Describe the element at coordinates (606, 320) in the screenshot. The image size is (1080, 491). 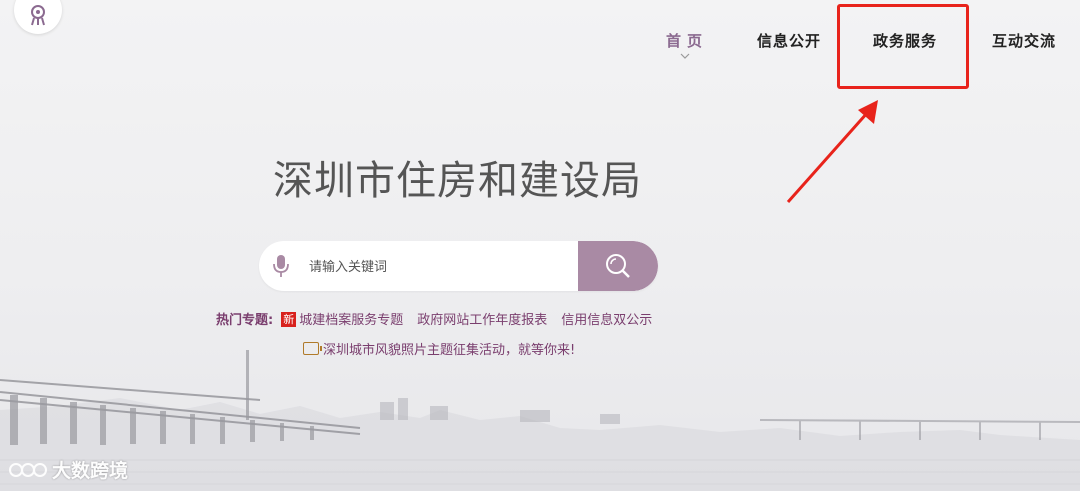
I see `hot-link-credit-info: 信用信息双公示` at that location.